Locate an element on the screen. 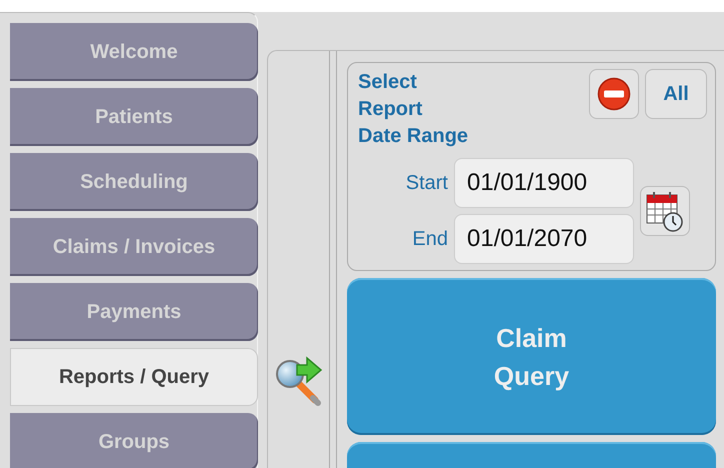 The image size is (724, 468). nav-tab: Payments is located at coordinates (134, 312).